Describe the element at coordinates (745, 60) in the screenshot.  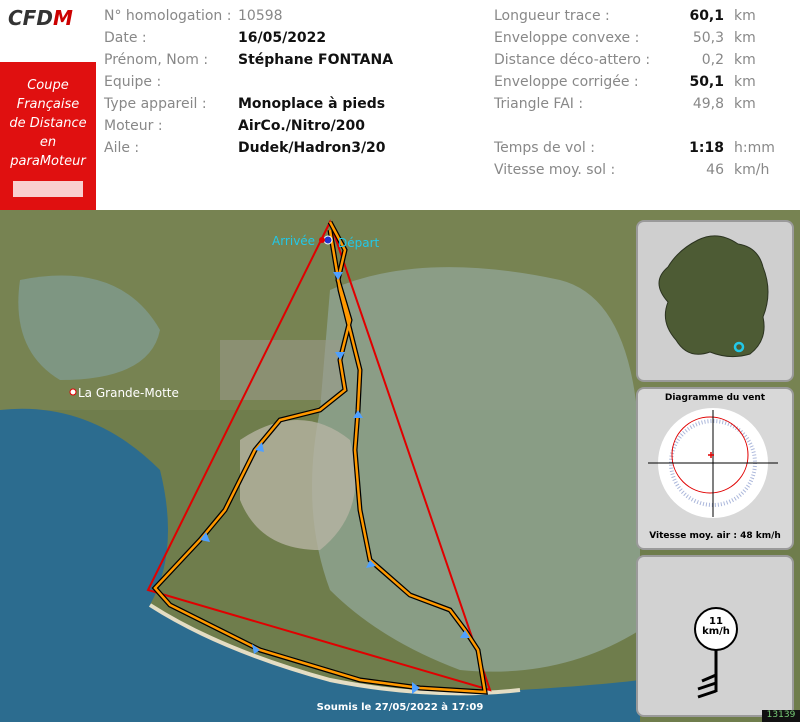
I see `deco-unit: km` at that location.